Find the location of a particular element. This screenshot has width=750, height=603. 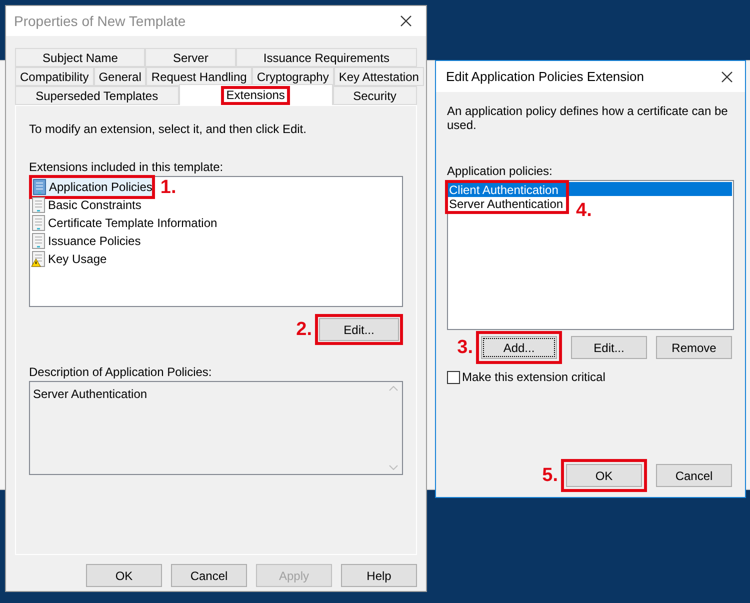

dialog-button: Help is located at coordinates (379, 575).